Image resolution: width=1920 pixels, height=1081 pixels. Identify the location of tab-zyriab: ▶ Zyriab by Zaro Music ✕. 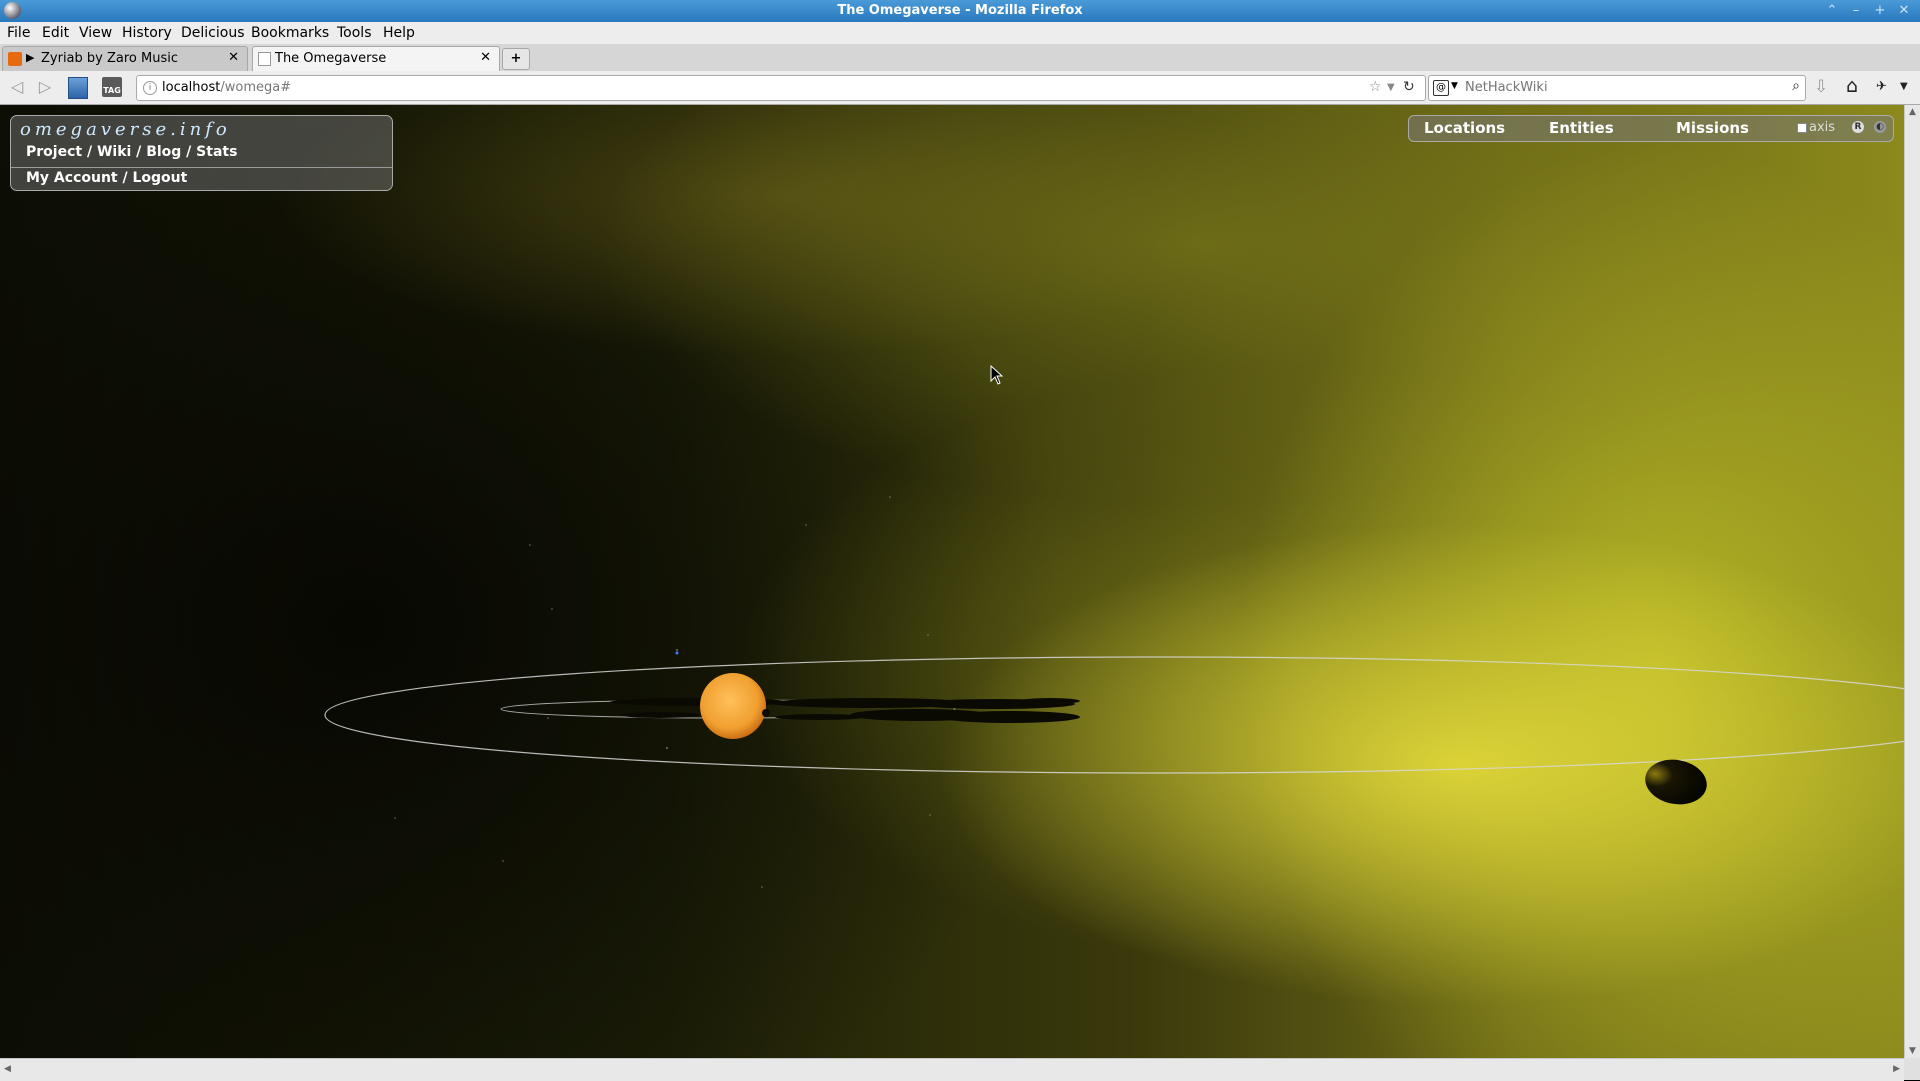
(125, 58).